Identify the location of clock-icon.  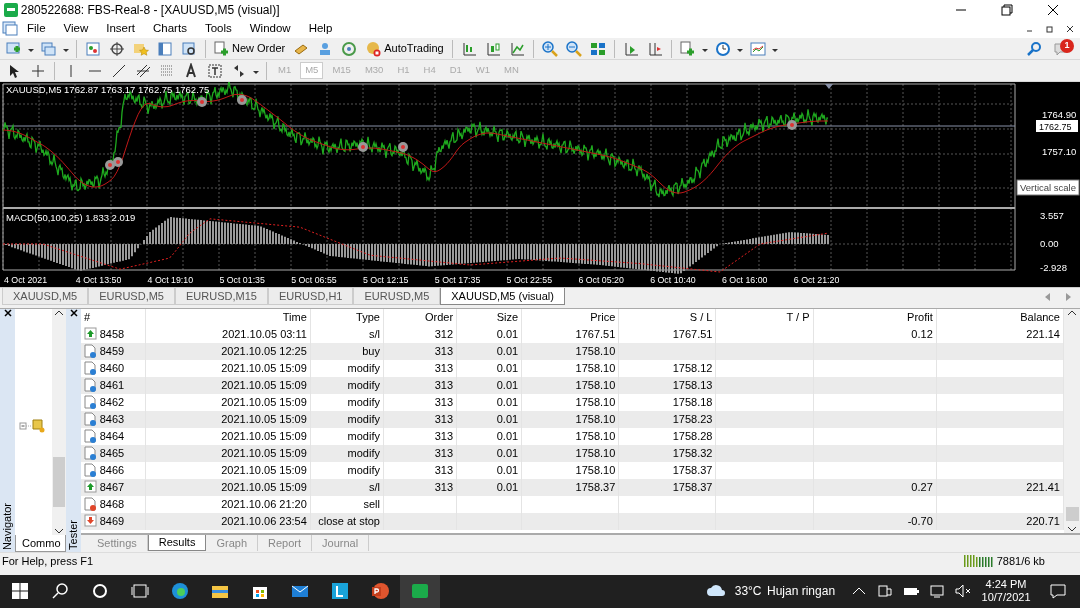
(722, 48).